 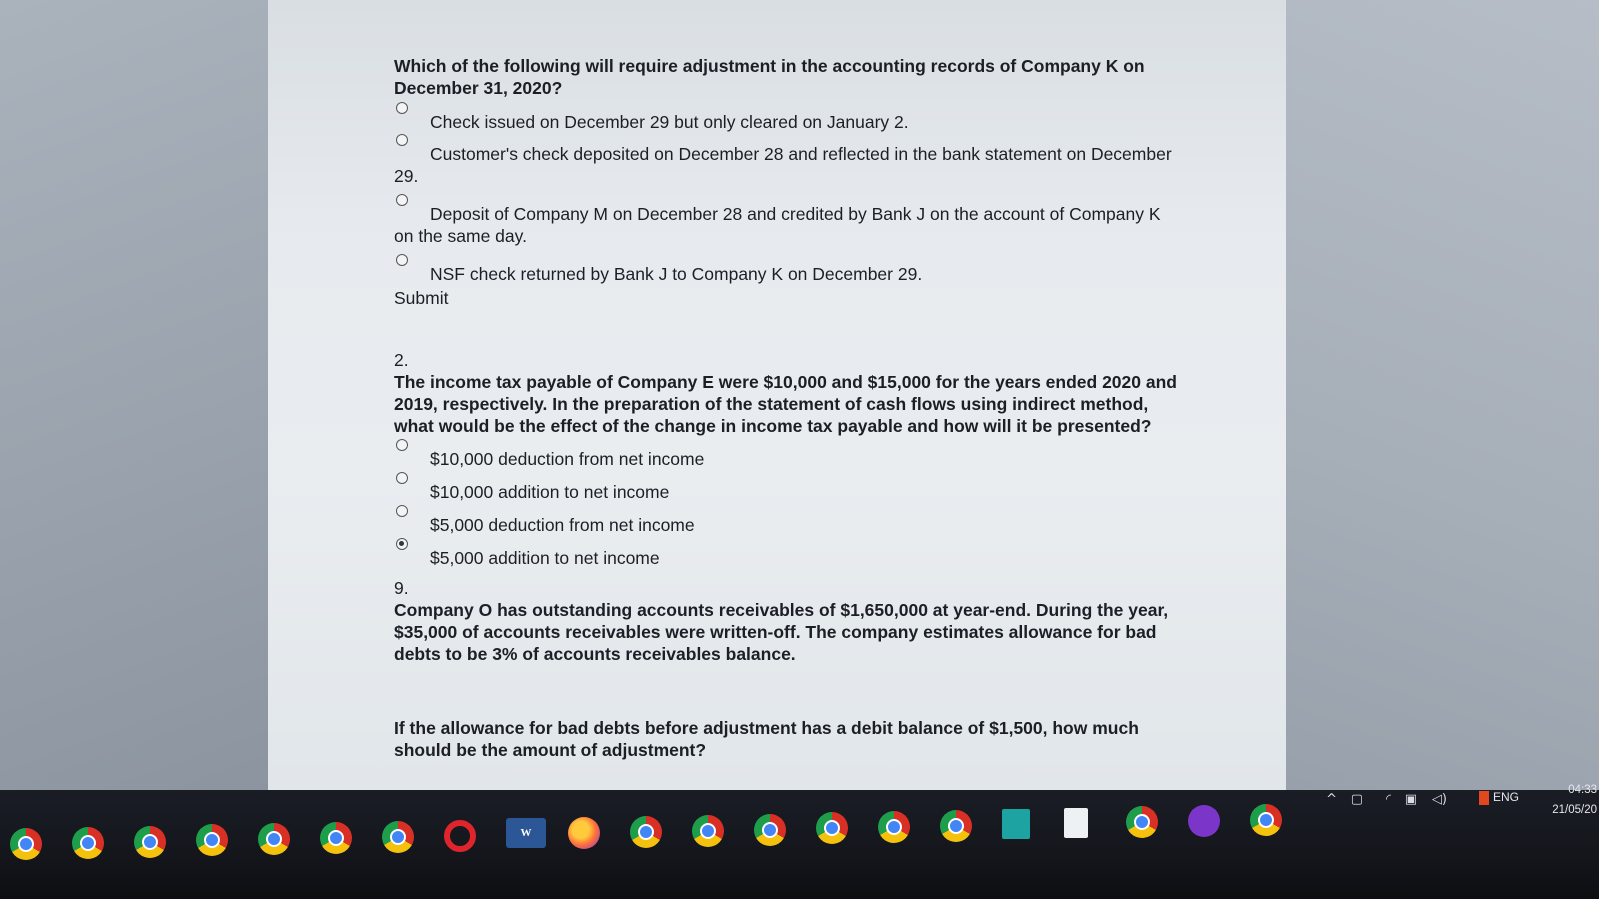 I want to click on q2-option-1: $10,000 deduction from net income, so click(x=789, y=454).